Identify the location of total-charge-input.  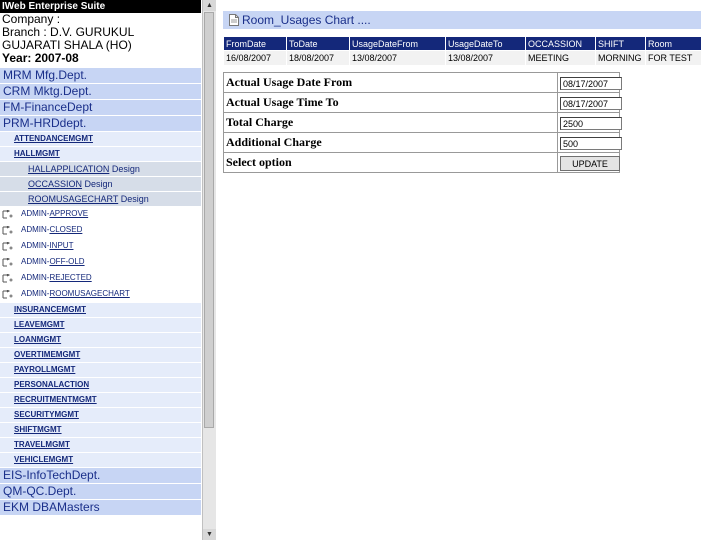
(591, 123).